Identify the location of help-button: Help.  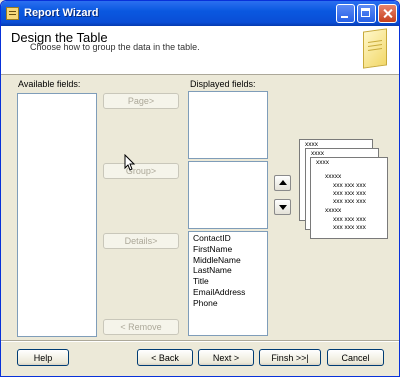
(43, 357).